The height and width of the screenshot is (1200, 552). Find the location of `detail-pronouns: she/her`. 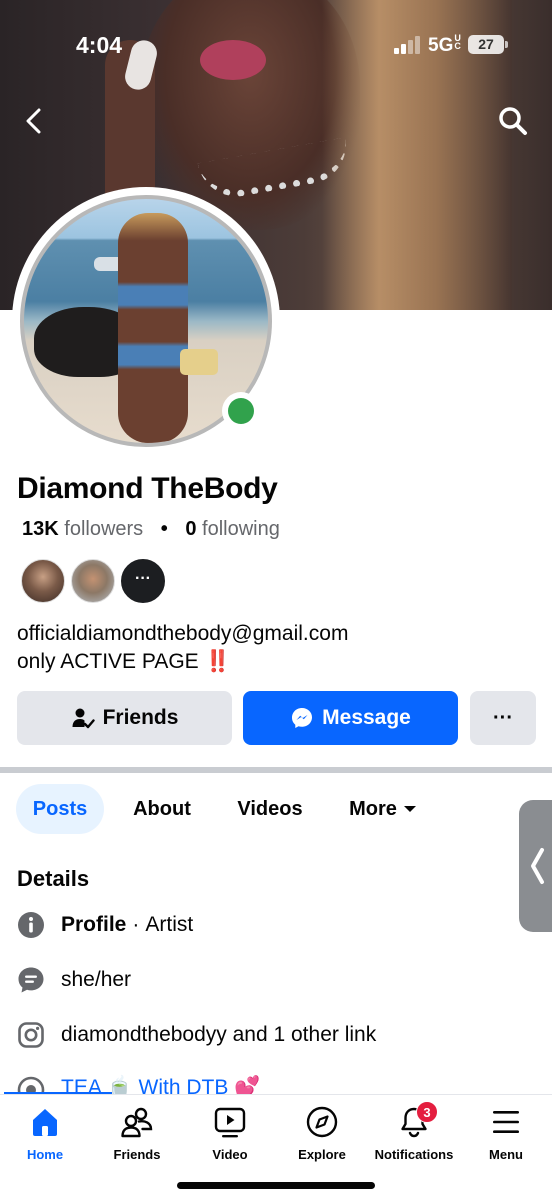

detail-pronouns: she/her is located at coordinates (74, 980).